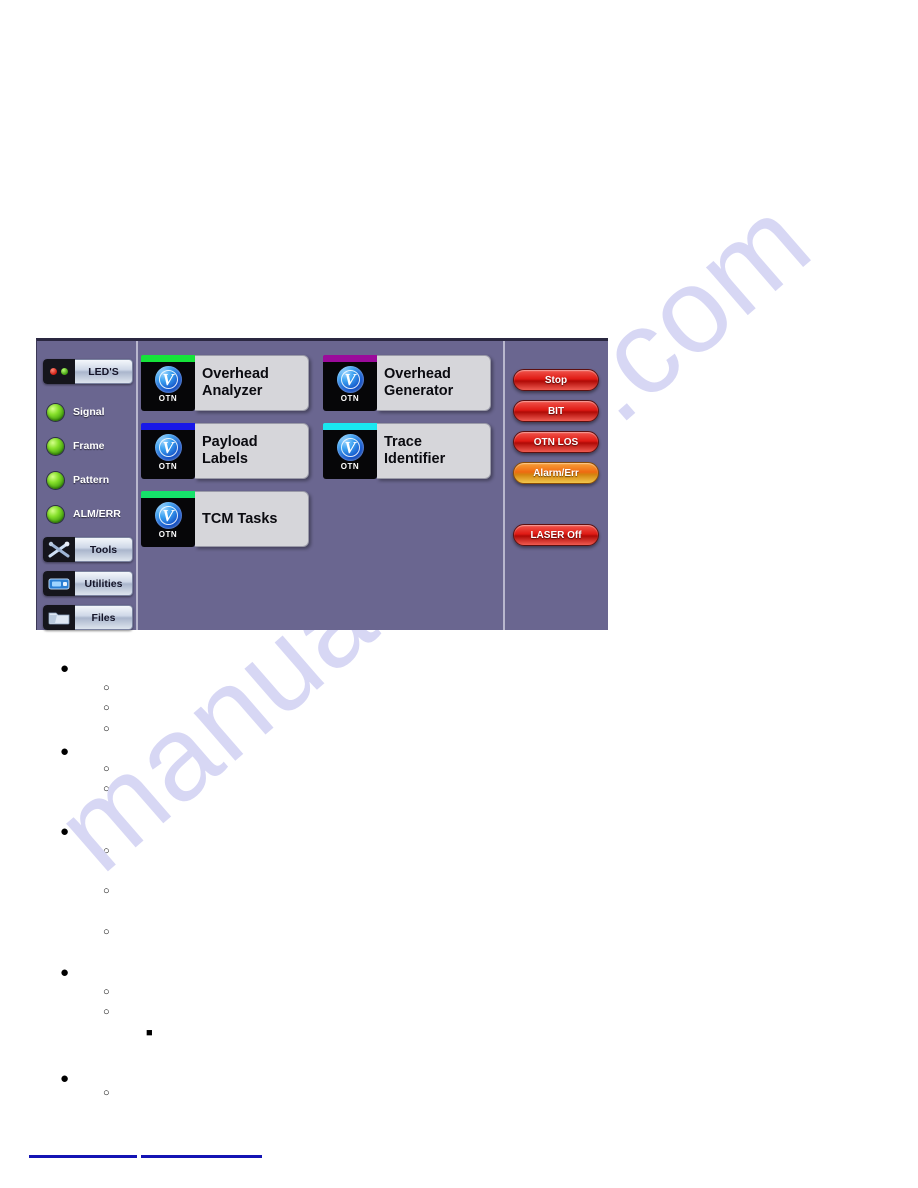 The height and width of the screenshot is (1188, 918). What do you see at coordinates (59, 371) in the screenshot?
I see `leds-indicator-icon` at bounding box center [59, 371].